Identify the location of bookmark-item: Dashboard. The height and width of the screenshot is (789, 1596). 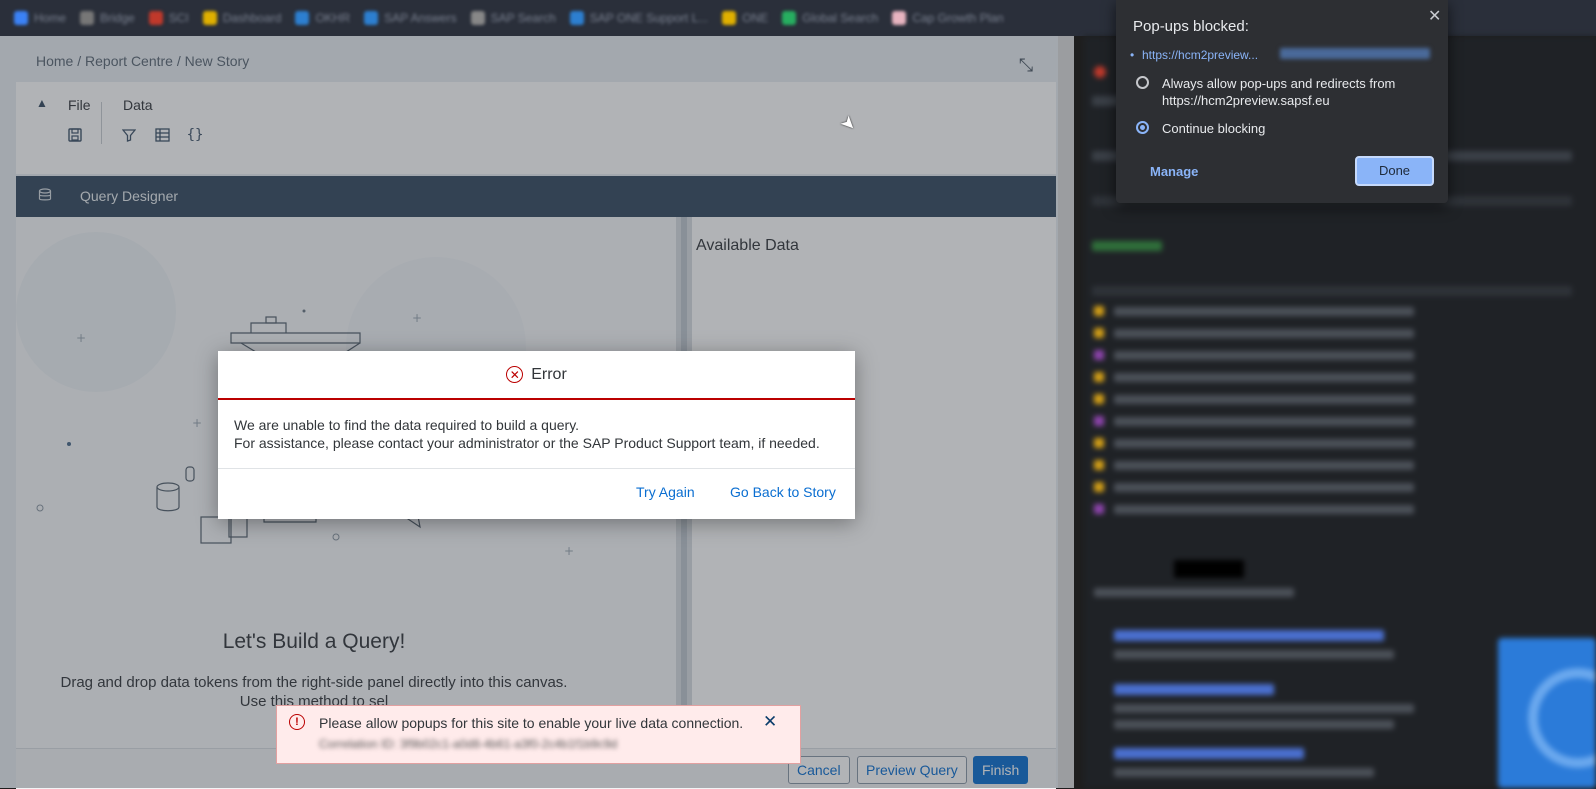
(242, 18).